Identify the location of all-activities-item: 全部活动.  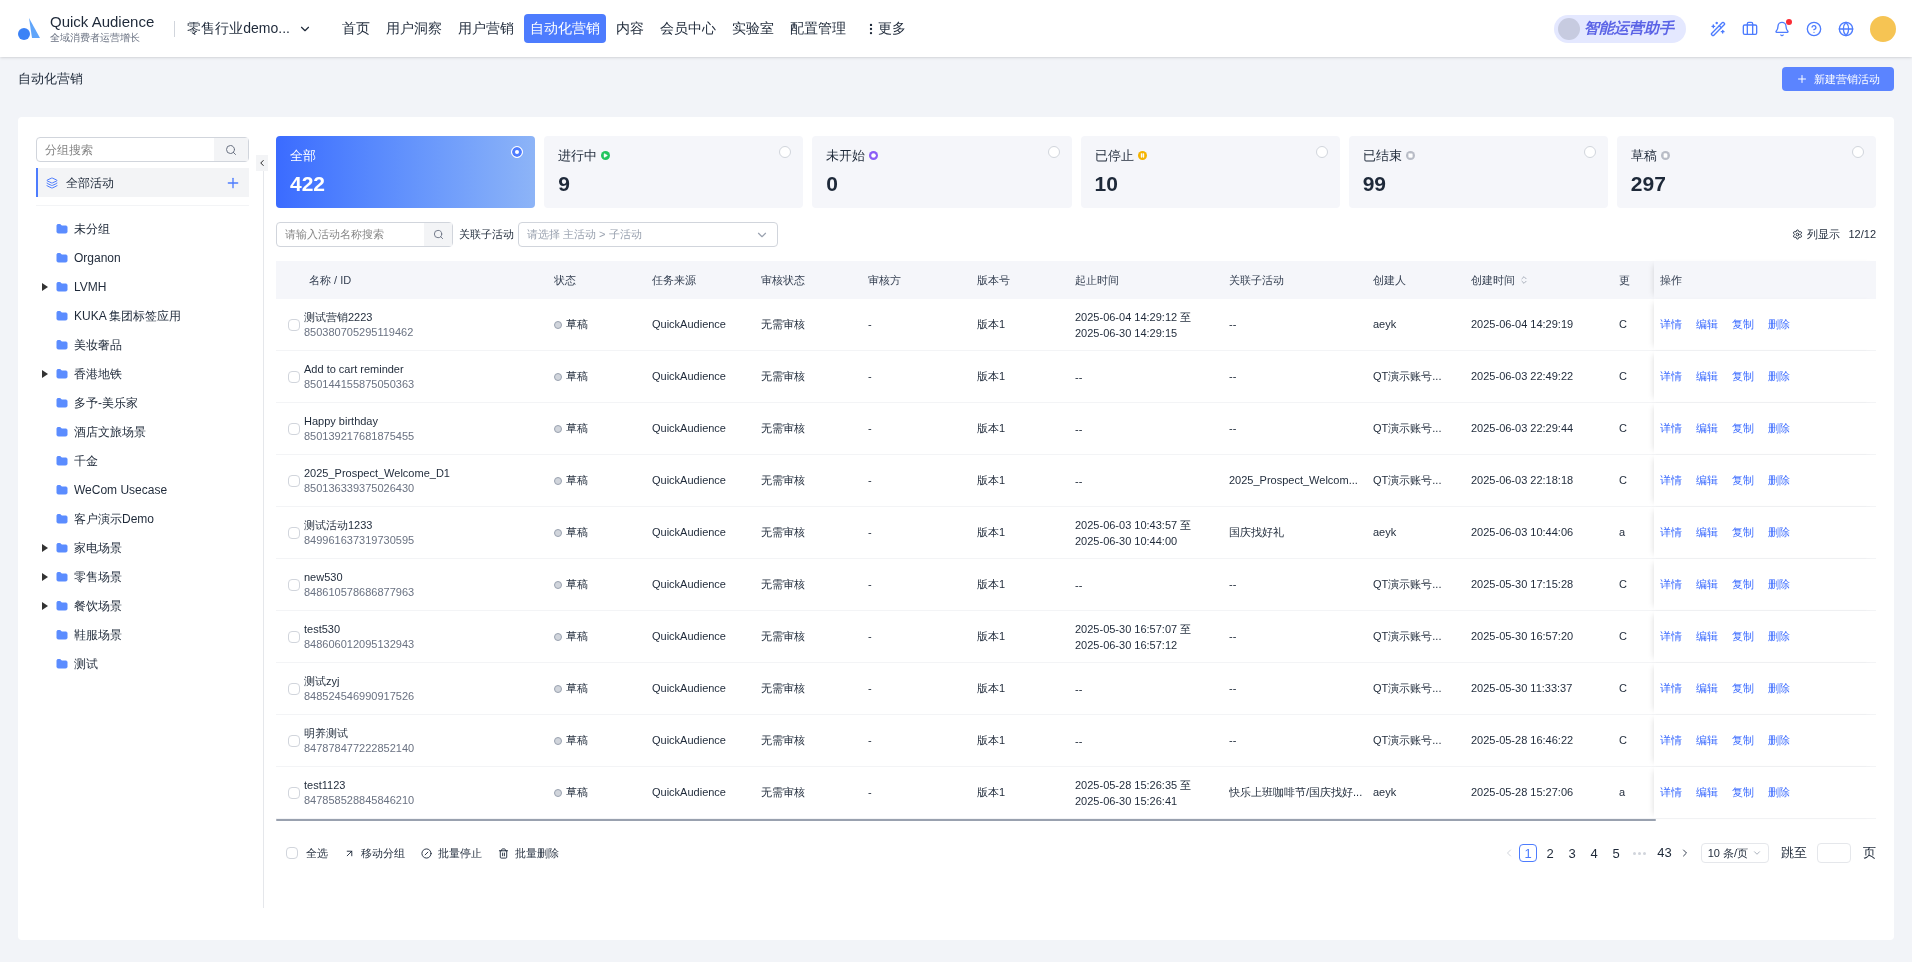
(142, 182).